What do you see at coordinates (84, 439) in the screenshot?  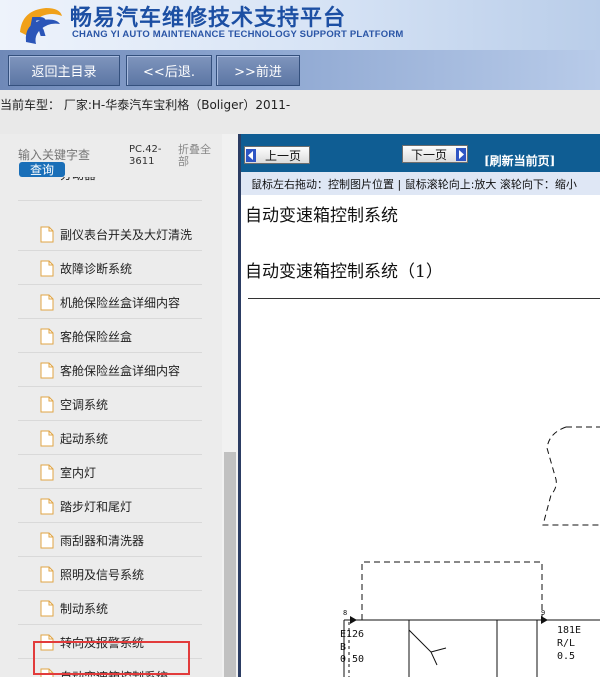 I see `tree-item-label: 起动系统` at bounding box center [84, 439].